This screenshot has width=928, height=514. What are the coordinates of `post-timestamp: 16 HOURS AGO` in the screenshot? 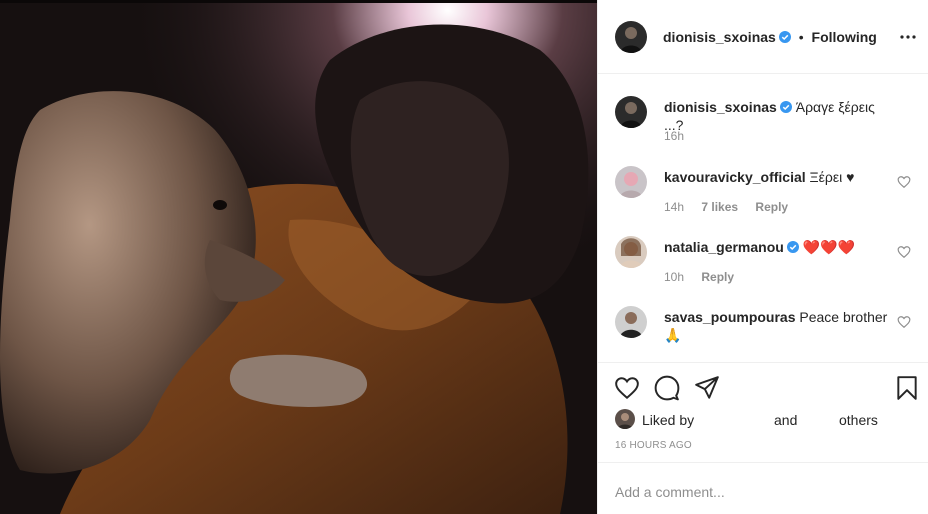 It's located at (653, 445).